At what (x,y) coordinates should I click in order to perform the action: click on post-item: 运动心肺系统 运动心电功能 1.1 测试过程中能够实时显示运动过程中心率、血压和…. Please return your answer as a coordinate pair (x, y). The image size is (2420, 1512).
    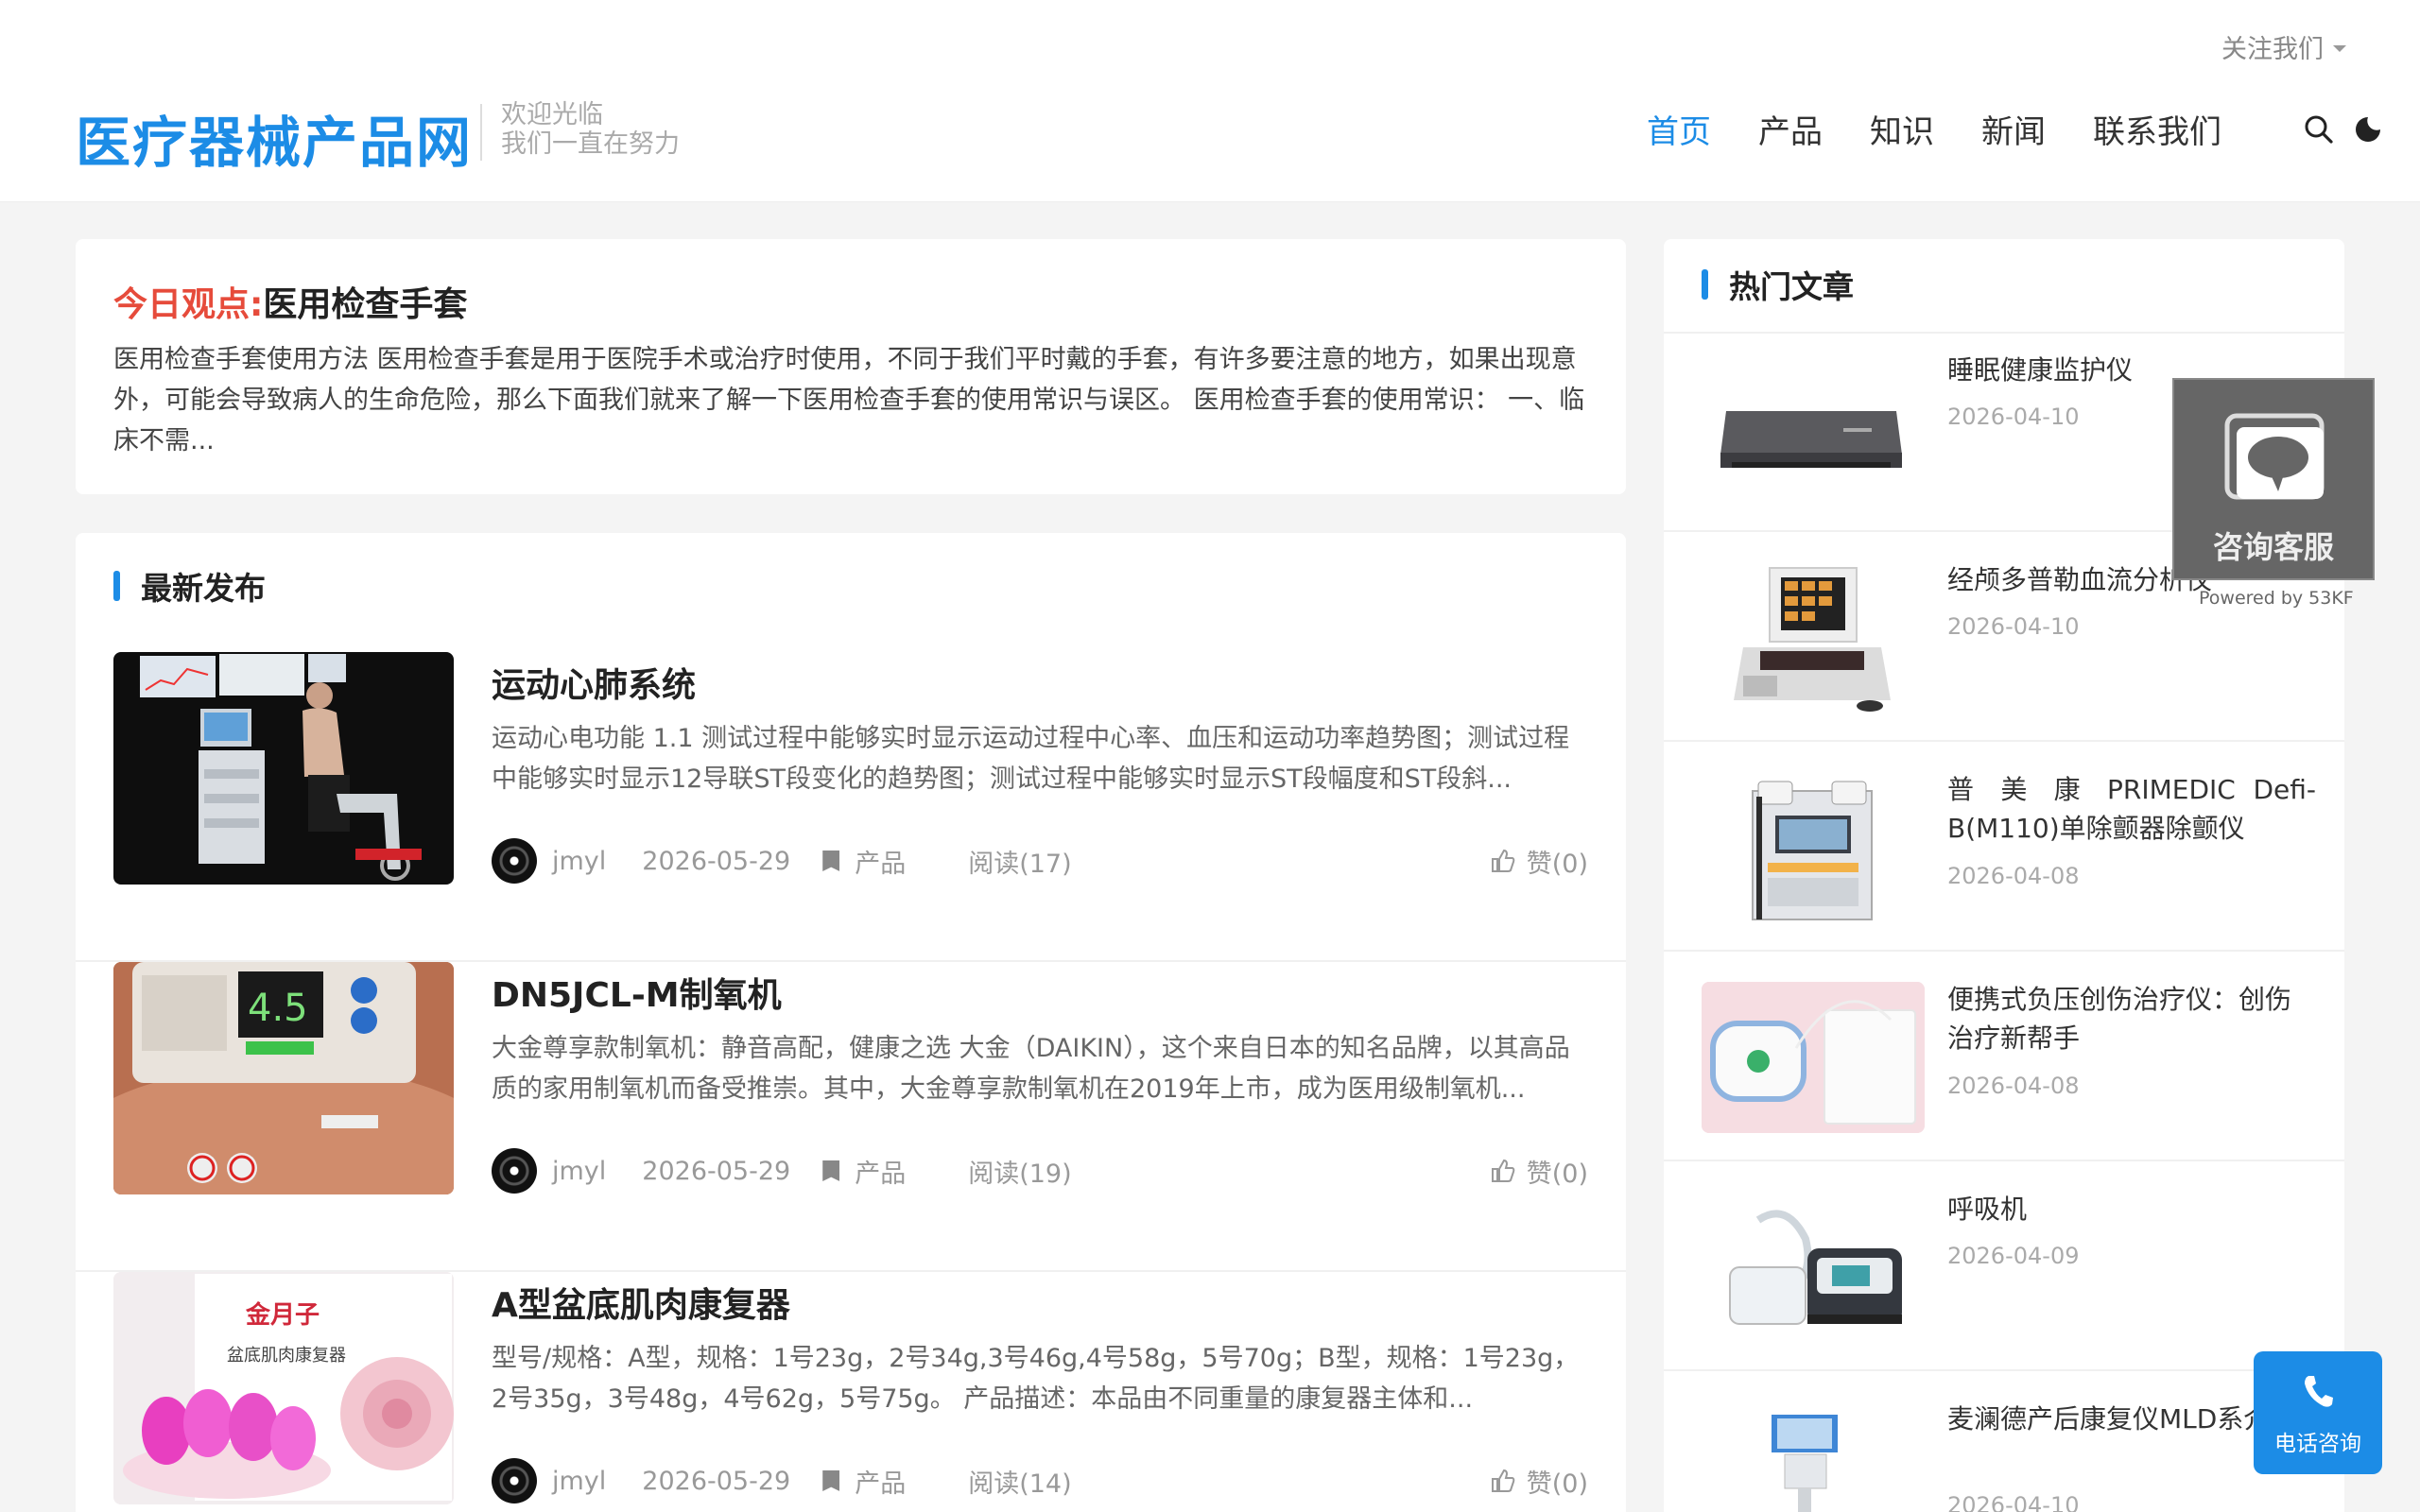
    Looking at the image, I should click on (851, 807).